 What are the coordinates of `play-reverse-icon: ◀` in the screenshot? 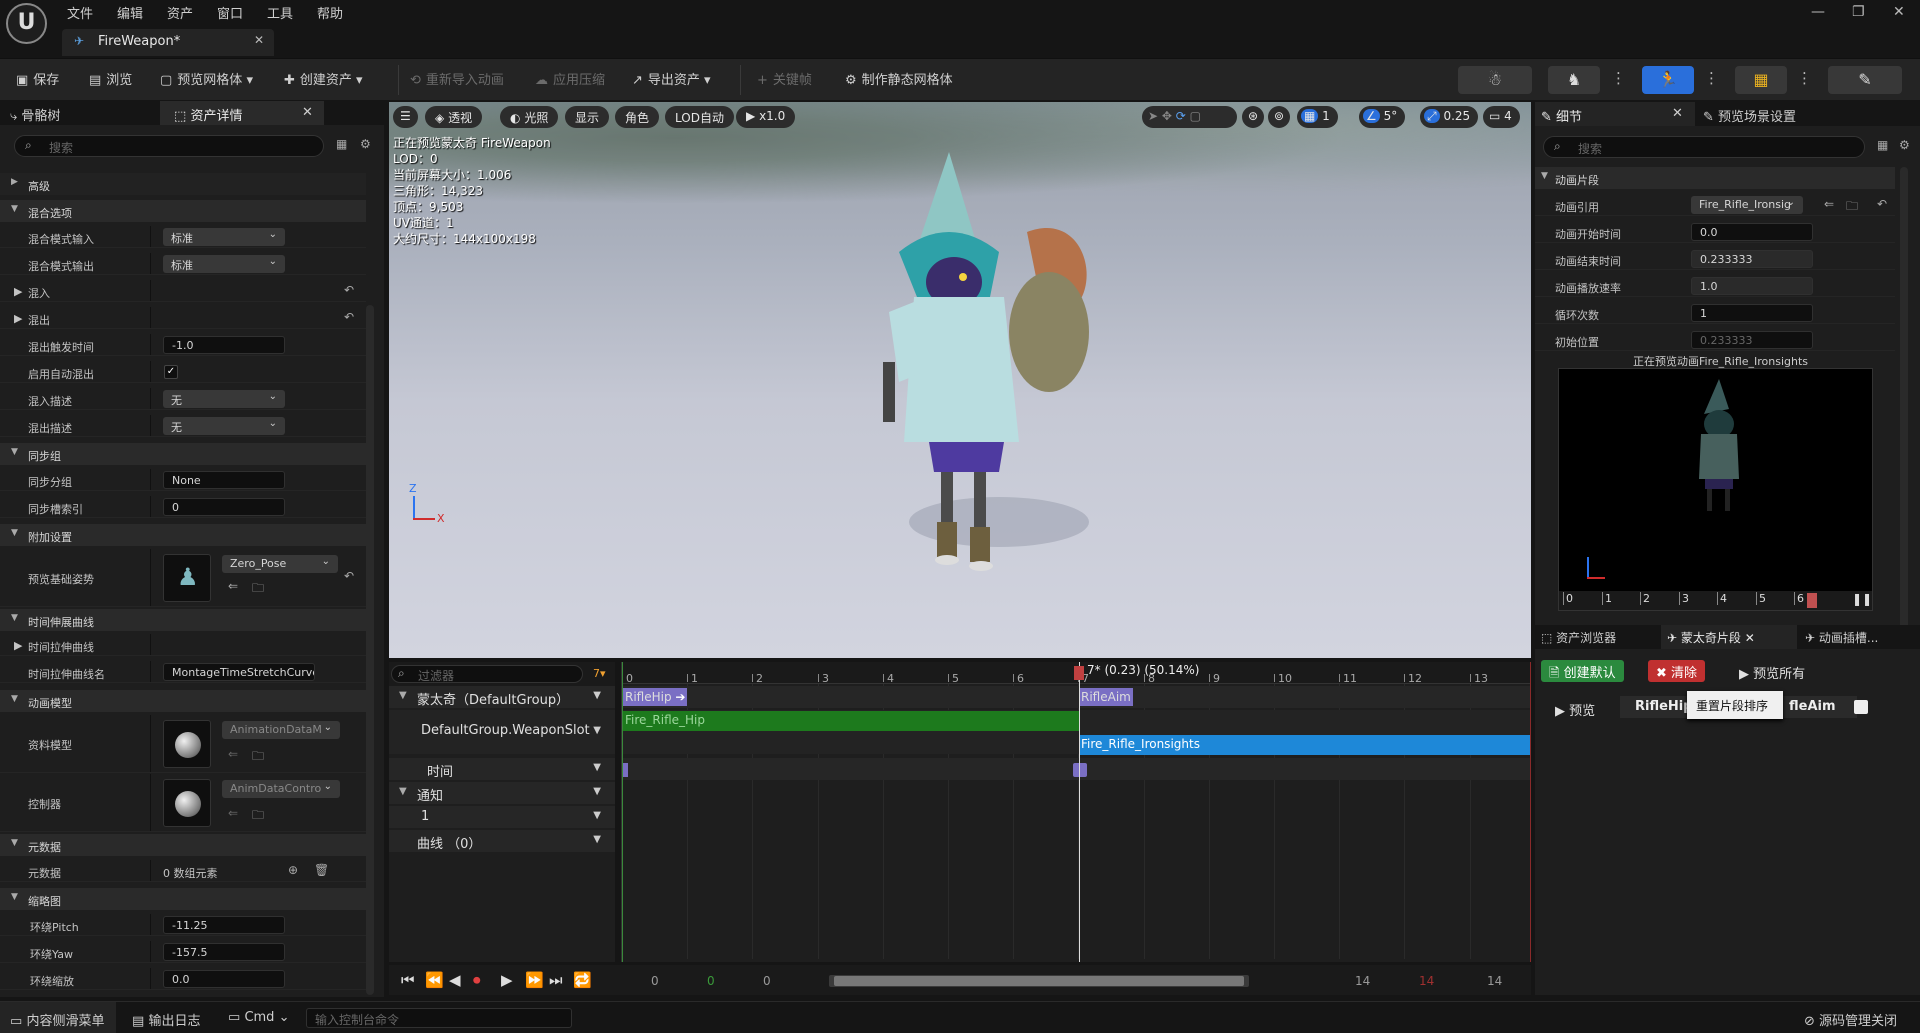 It's located at (455, 980).